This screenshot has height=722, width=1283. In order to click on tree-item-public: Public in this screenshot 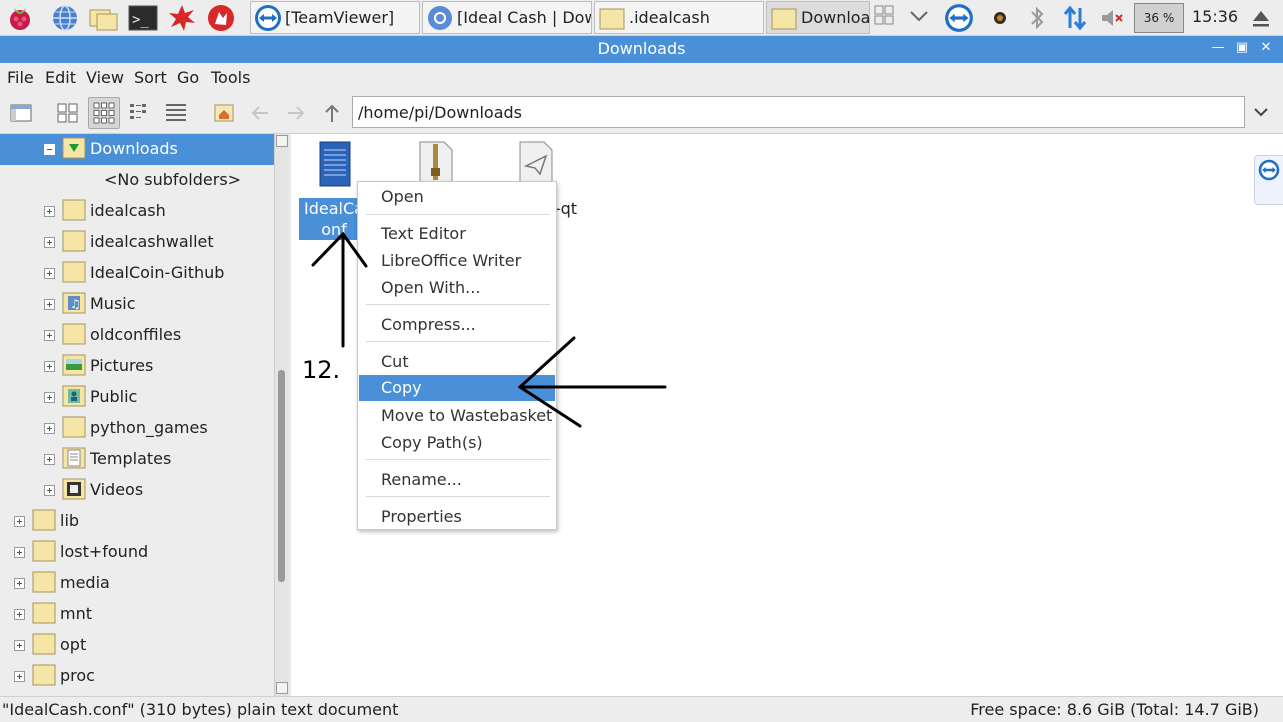, I will do `click(137, 397)`.